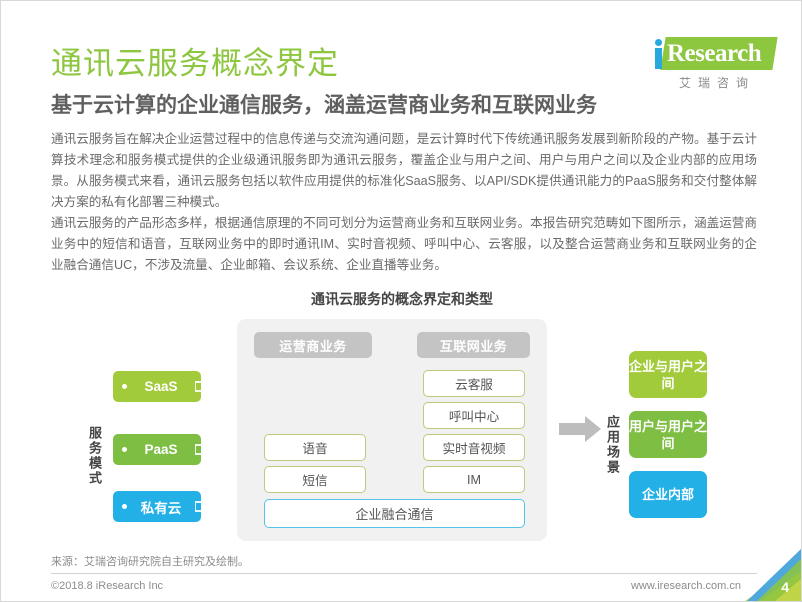 The image size is (802, 602). I want to click on scenario-enterprise-internal: 企业内部, so click(668, 494).